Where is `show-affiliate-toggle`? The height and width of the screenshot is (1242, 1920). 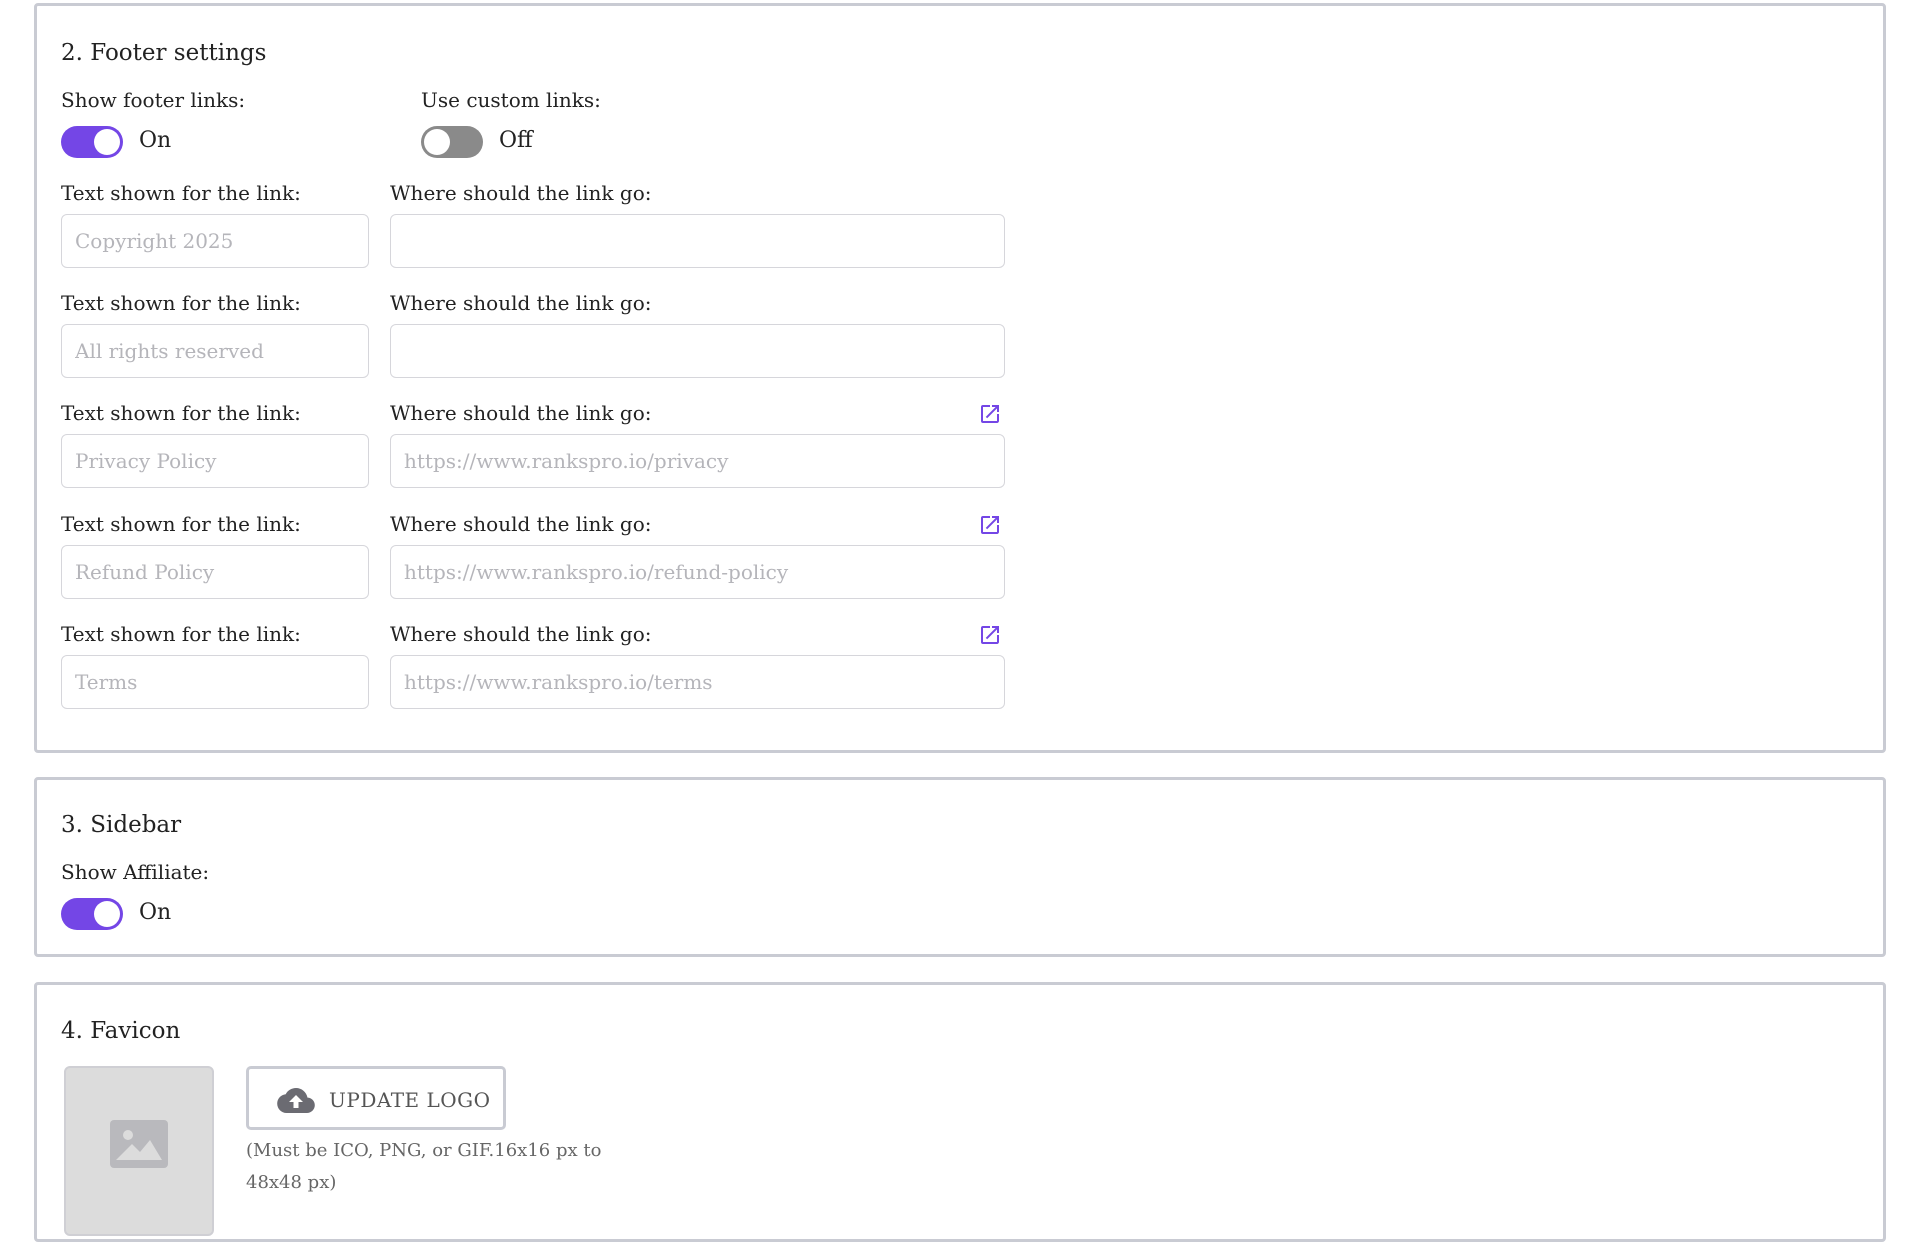
show-affiliate-toggle is located at coordinates (92, 914).